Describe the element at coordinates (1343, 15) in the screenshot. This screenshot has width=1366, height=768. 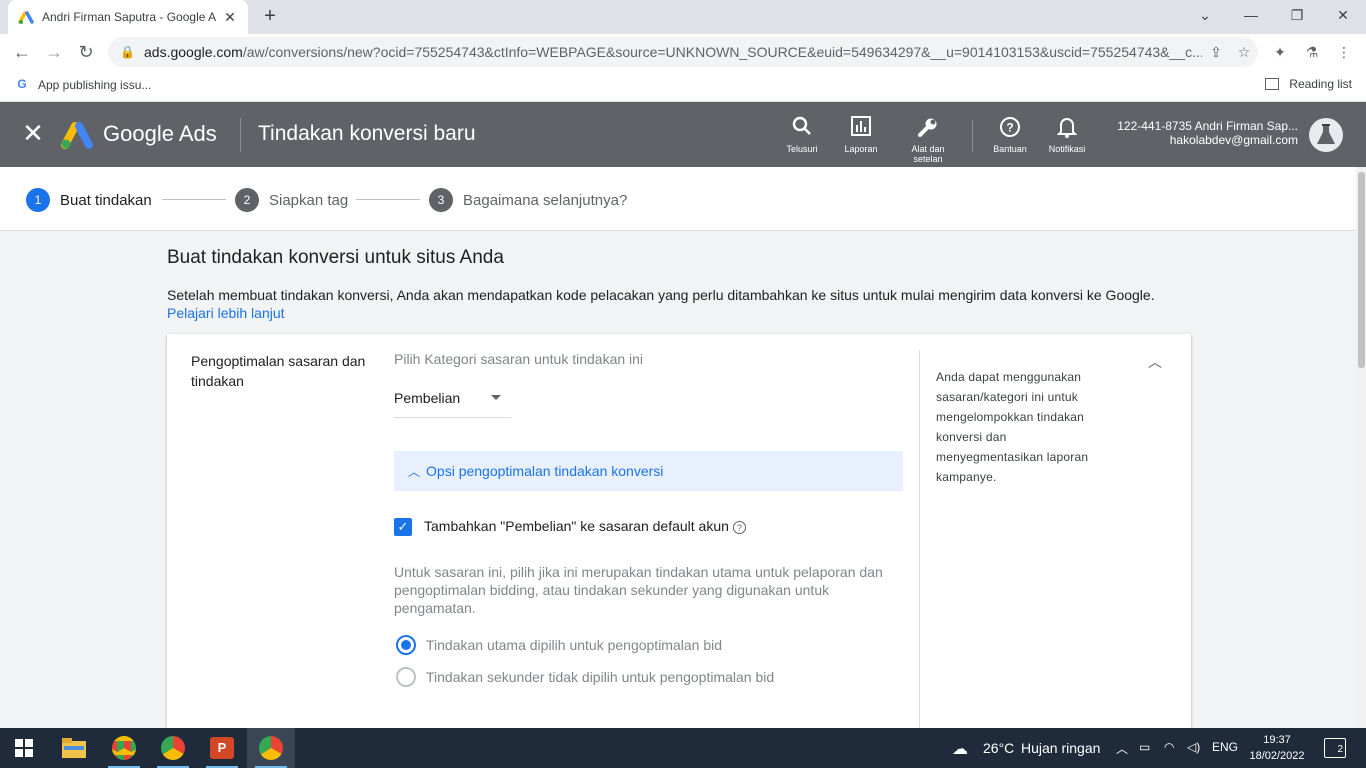
I see `window-close-icon: ✕` at that location.